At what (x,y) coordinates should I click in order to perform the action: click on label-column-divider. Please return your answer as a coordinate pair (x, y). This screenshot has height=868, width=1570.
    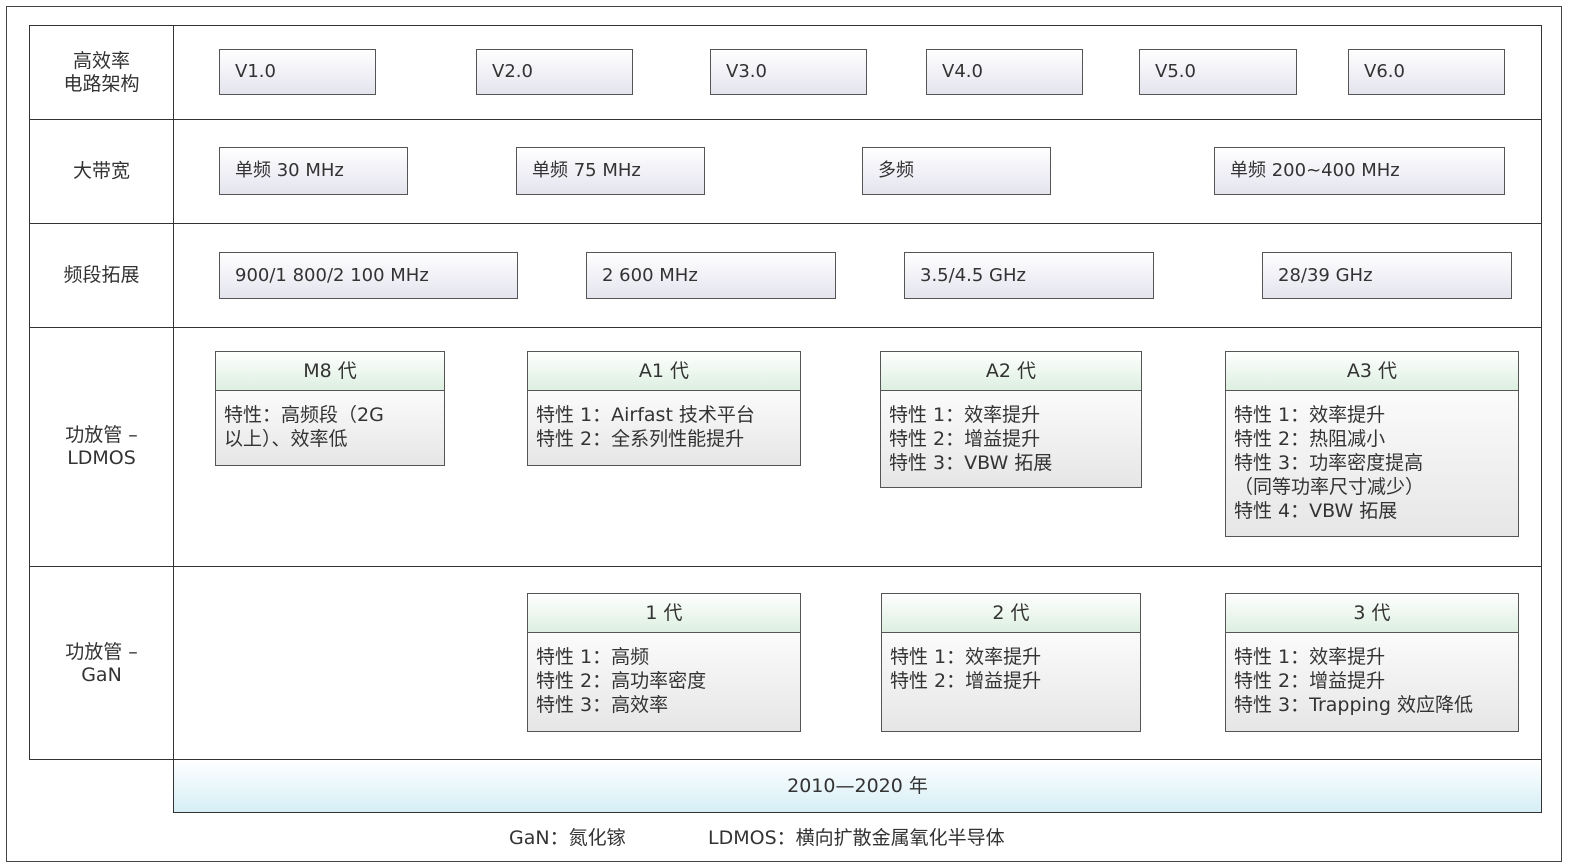
    Looking at the image, I should click on (173, 392).